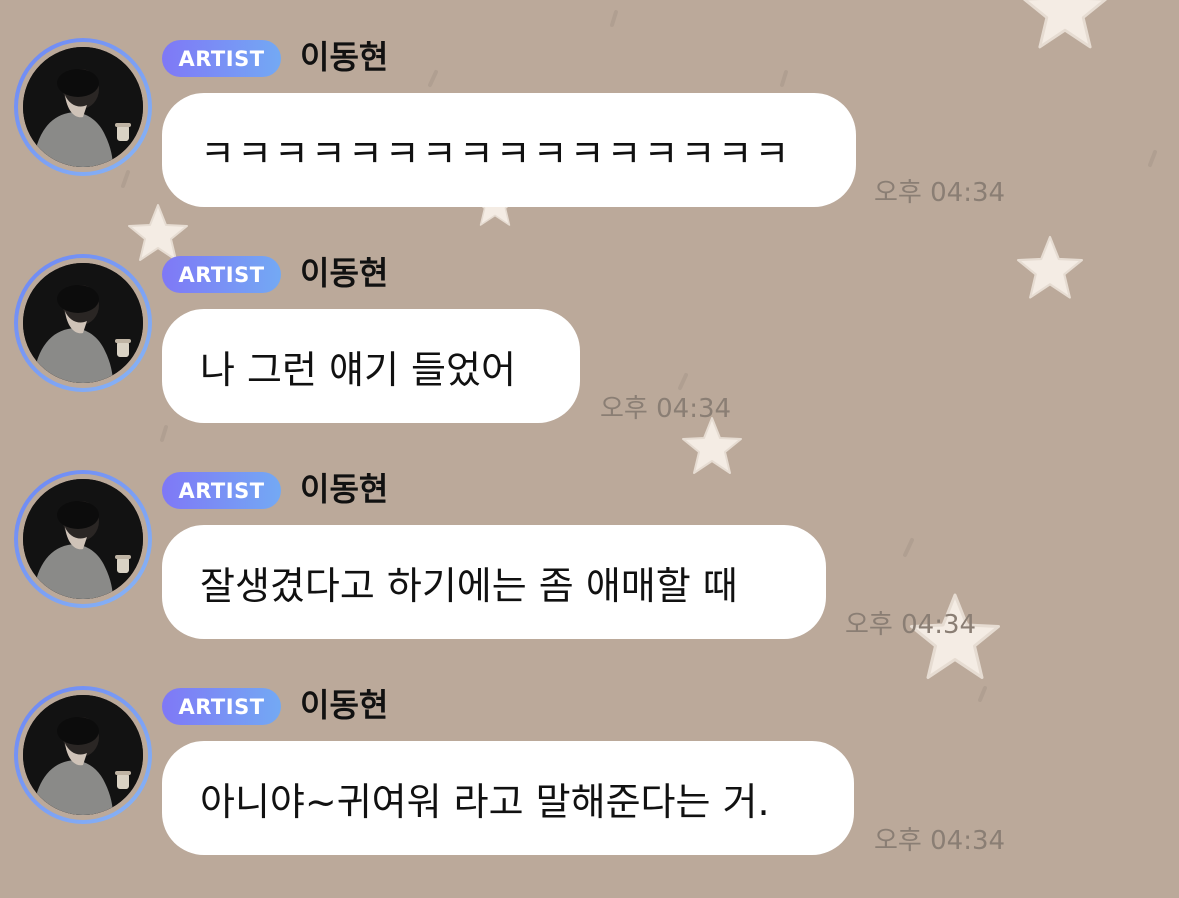 Image resolution: width=1179 pixels, height=898 pixels. What do you see at coordinates (494, 582) in the screenshot?
I see `message-bubble: 잘생겼다고 하기에는 좀 애매할 때` at bounding box center [494, 582].